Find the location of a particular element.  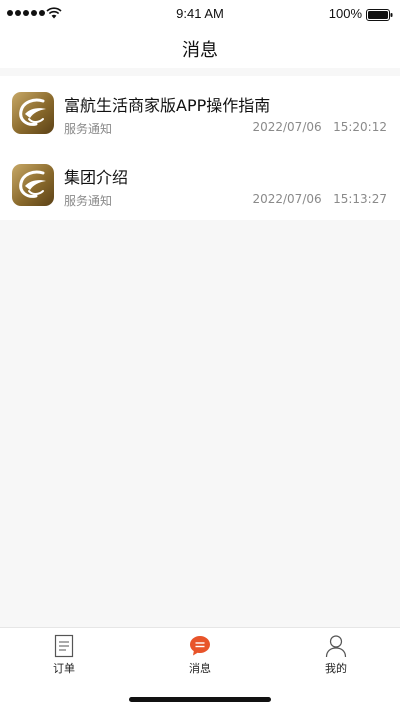

tab-messages: 消息 is located at coordinates (200, 655).